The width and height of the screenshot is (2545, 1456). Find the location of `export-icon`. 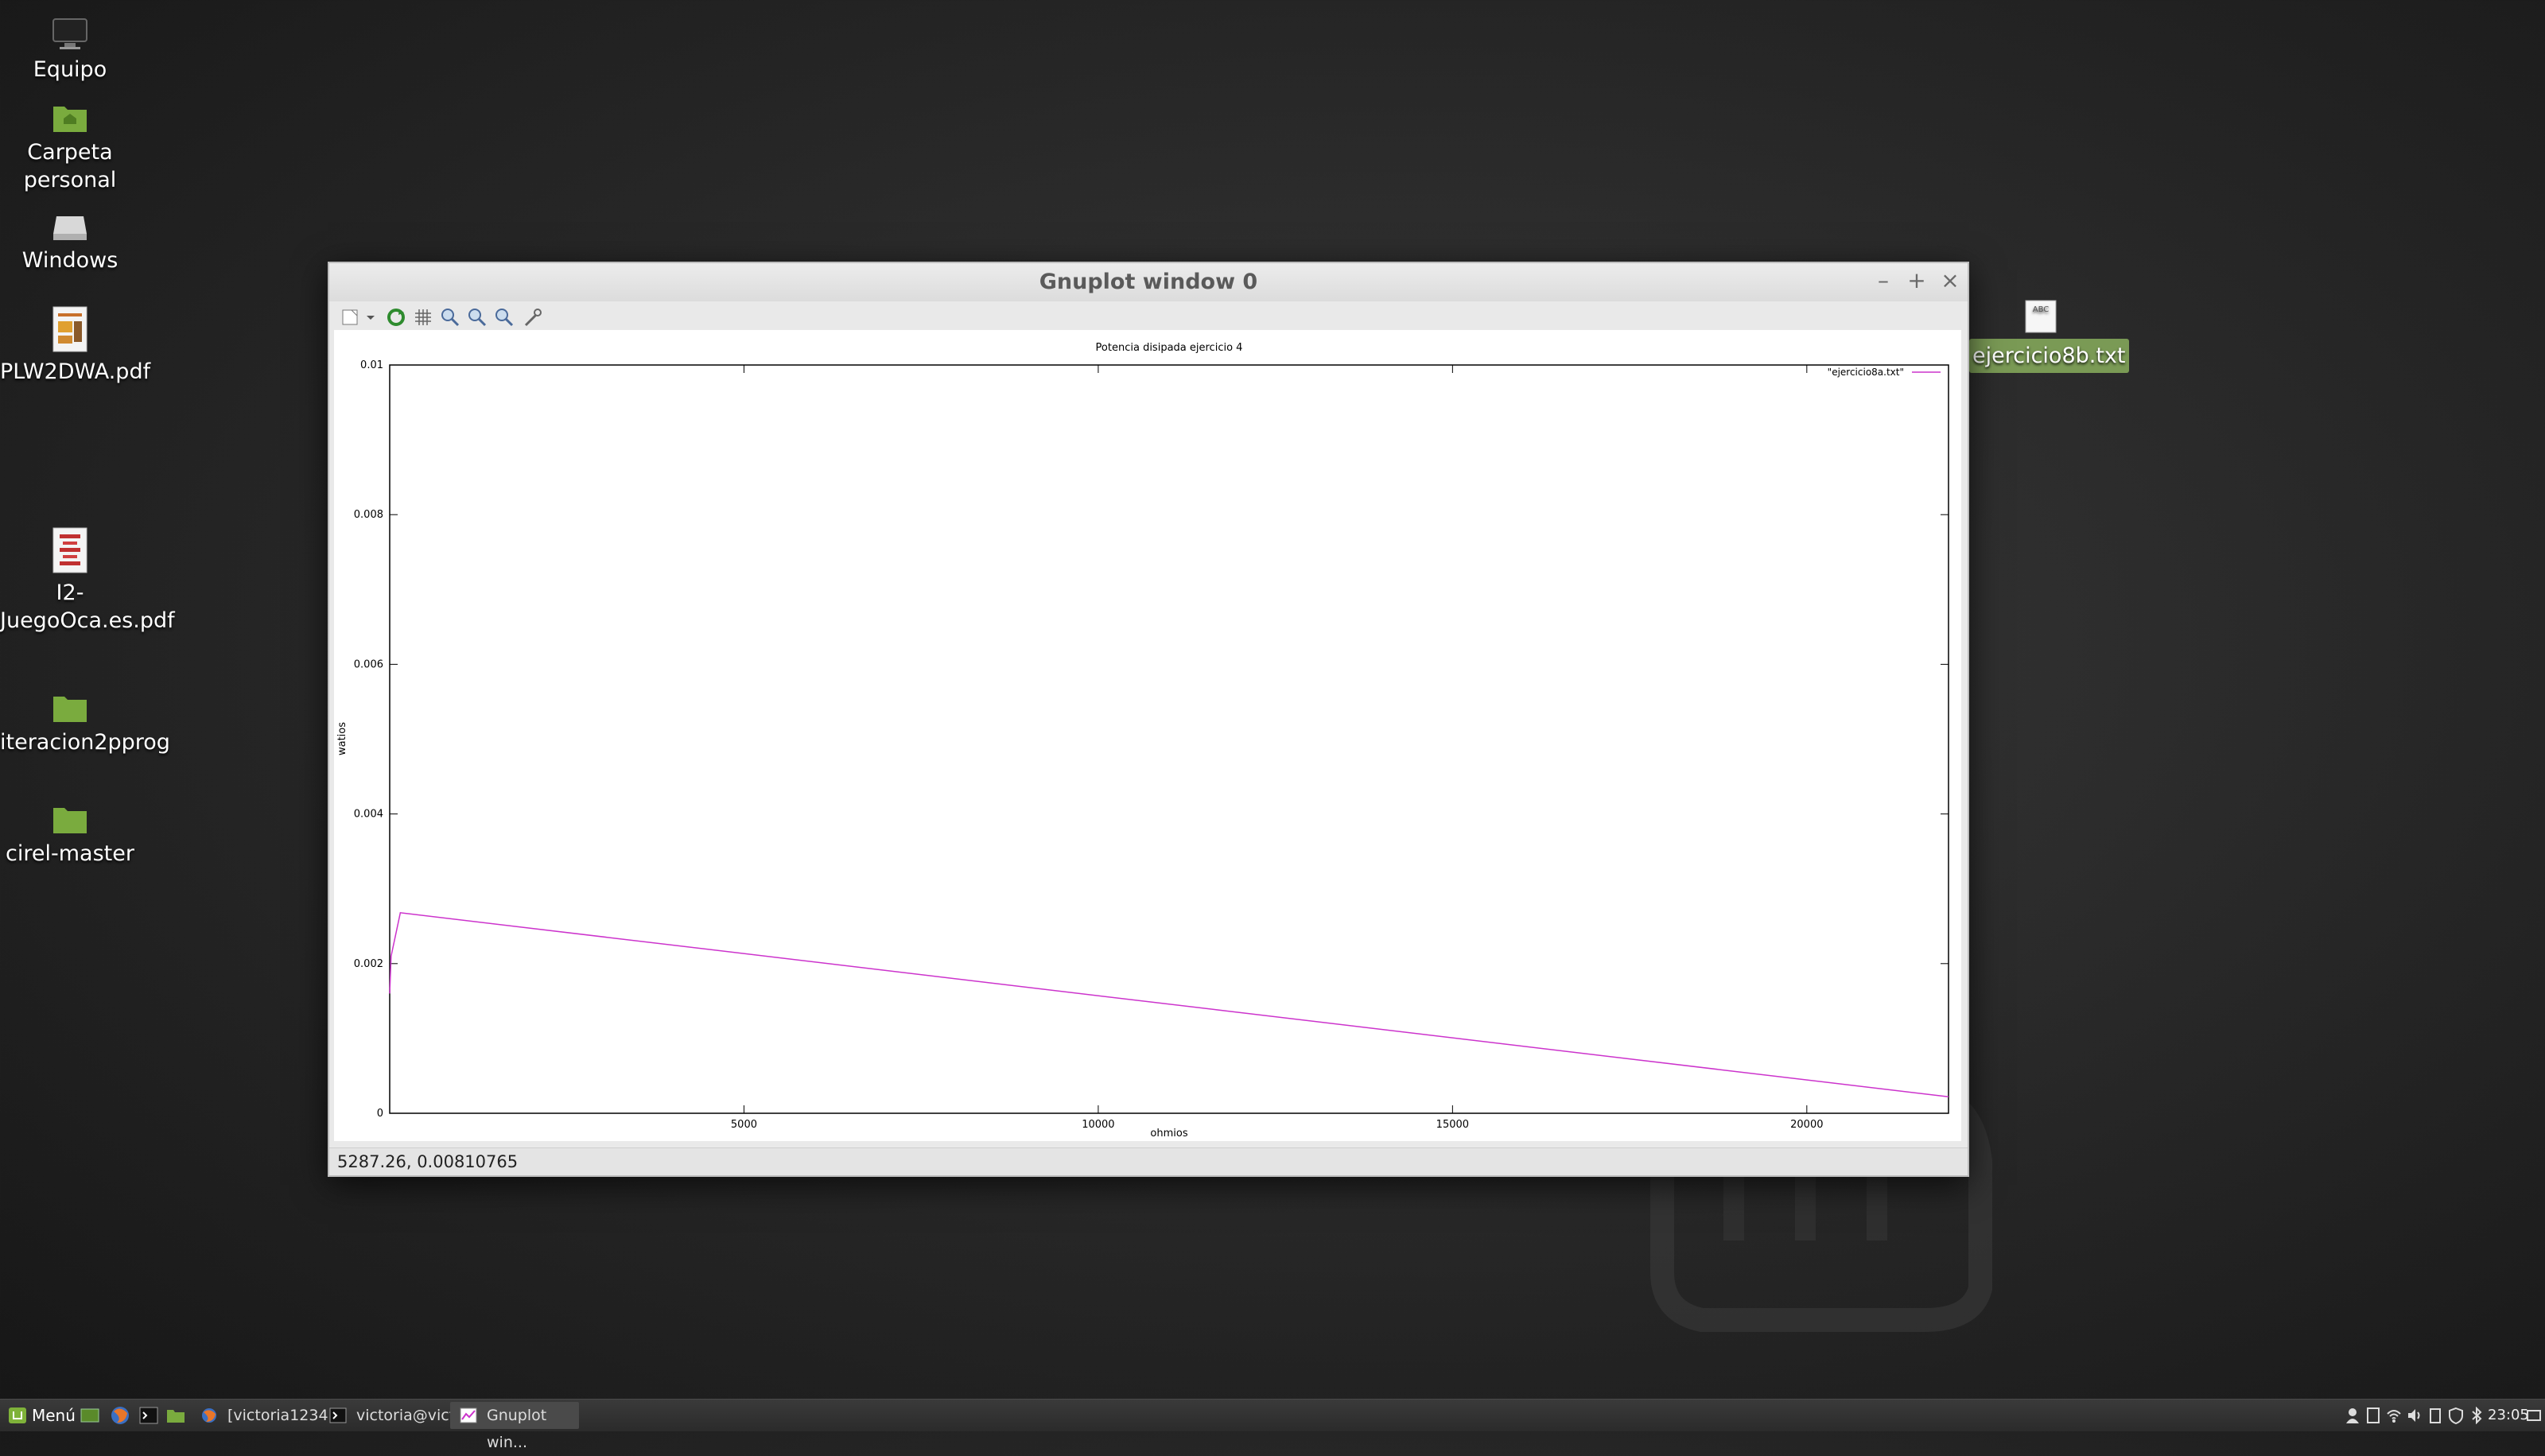

export-icon is located at coordinates (351, 317).